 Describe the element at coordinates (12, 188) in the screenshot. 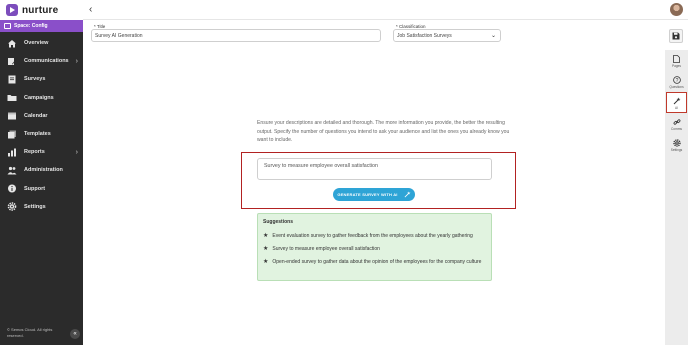

I see `info-icon` at that location.